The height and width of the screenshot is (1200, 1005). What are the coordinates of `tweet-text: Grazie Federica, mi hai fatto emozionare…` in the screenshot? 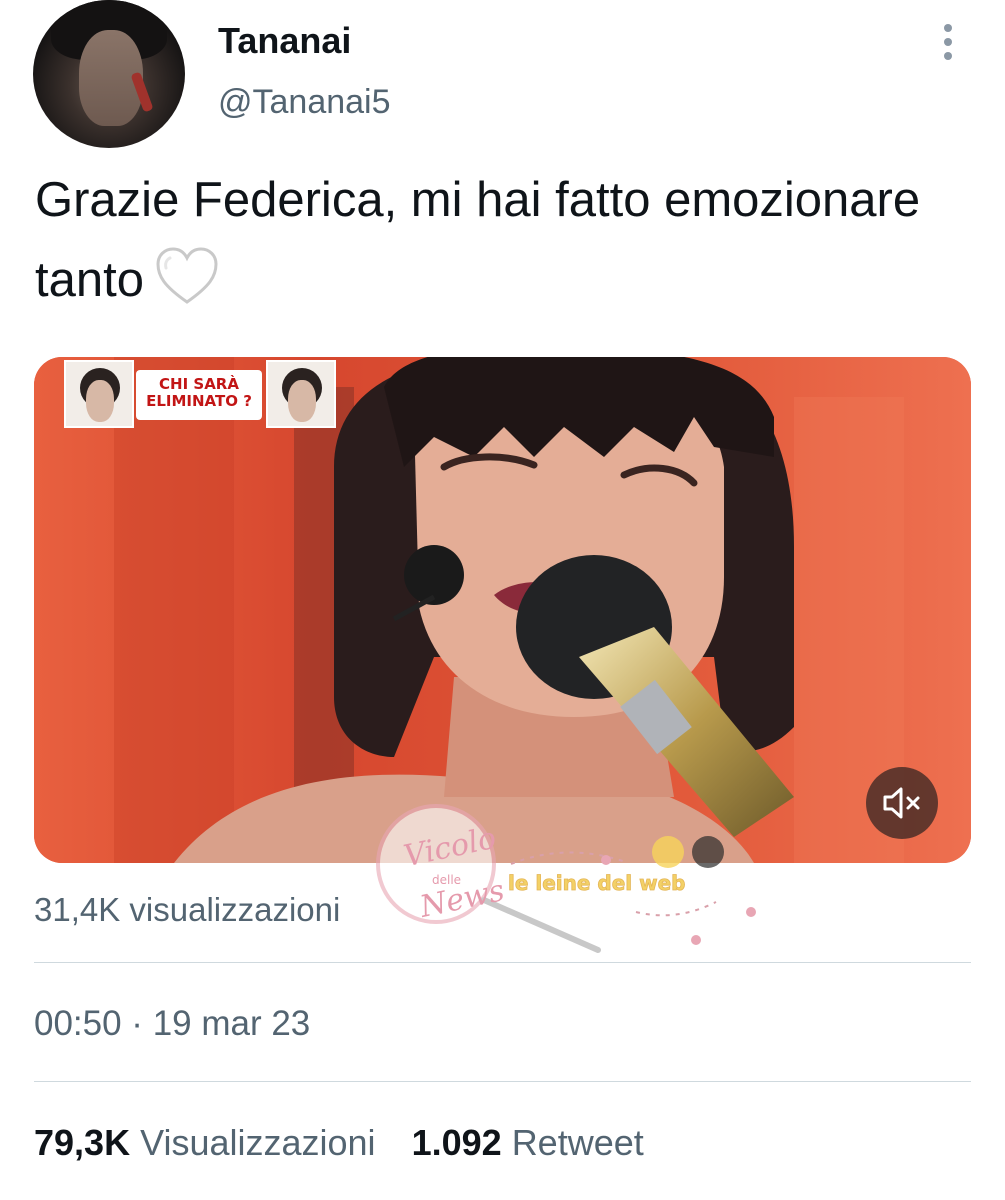 It's located at (495, 245).